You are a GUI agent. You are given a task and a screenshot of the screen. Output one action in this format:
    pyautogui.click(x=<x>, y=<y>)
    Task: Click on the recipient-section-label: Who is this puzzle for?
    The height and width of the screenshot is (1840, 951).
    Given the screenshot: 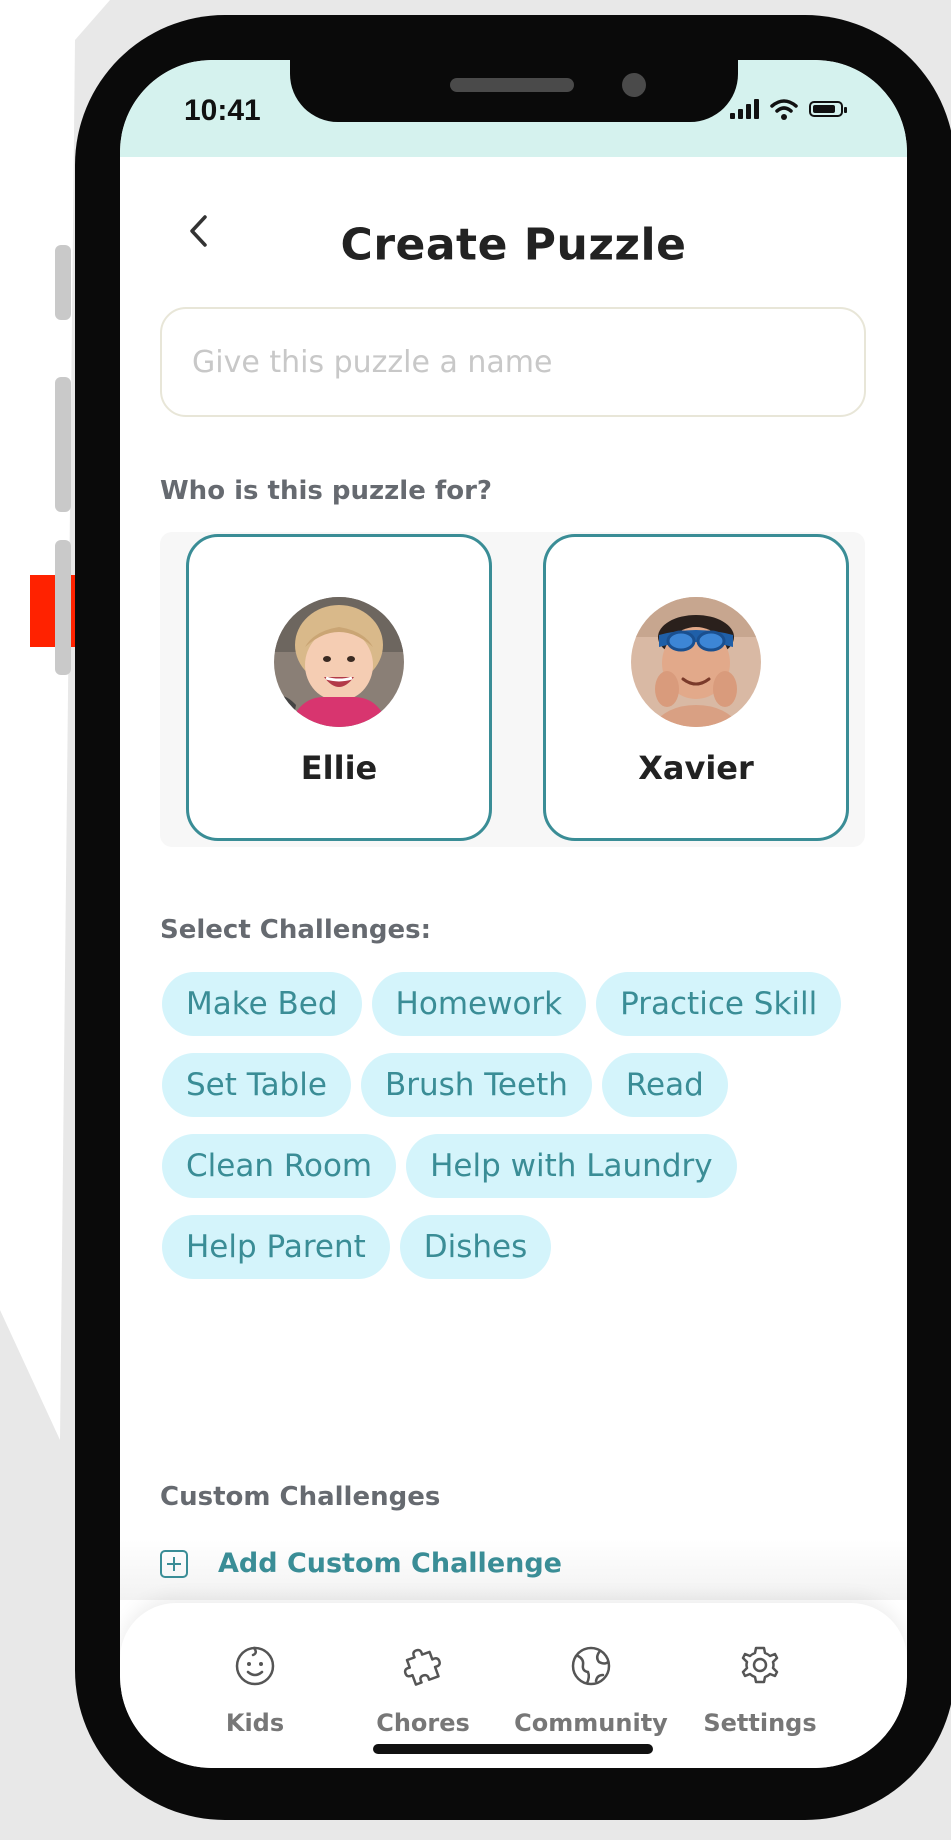 What is the action you would take?
    pyautogui.click(x=326, y=491)
    